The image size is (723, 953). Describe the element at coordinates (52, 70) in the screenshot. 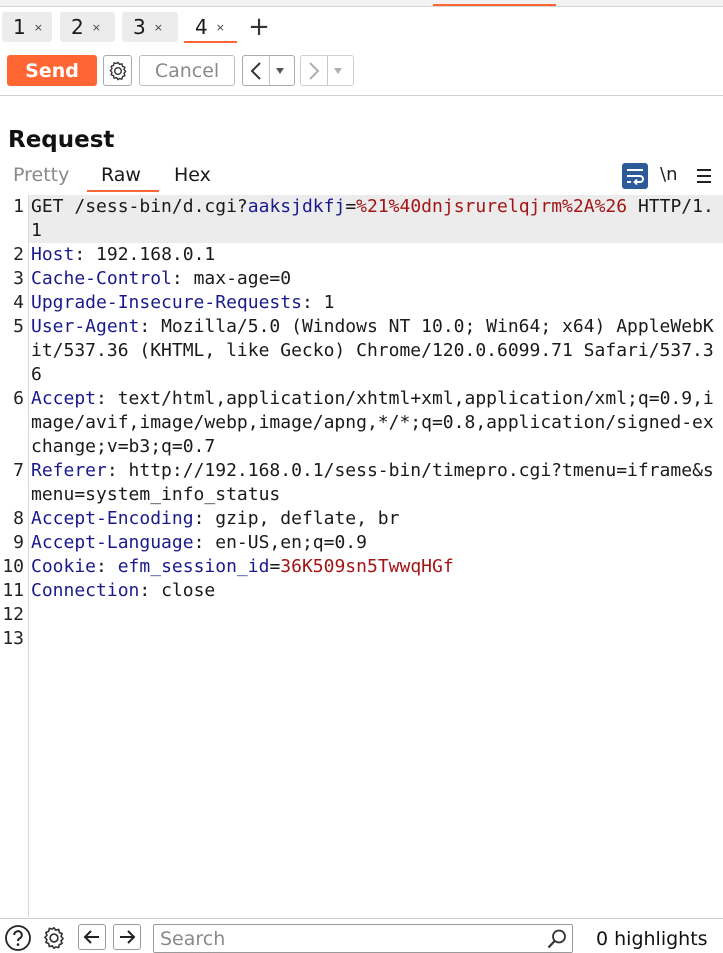

I see `send-button: Send` at that location.